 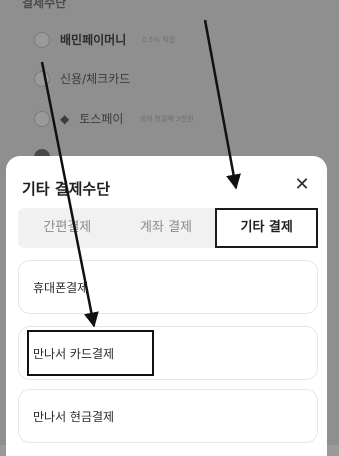 I want to click on option-cash-on-delivery: 만나서 현금결제, so click(x=168, y=416).